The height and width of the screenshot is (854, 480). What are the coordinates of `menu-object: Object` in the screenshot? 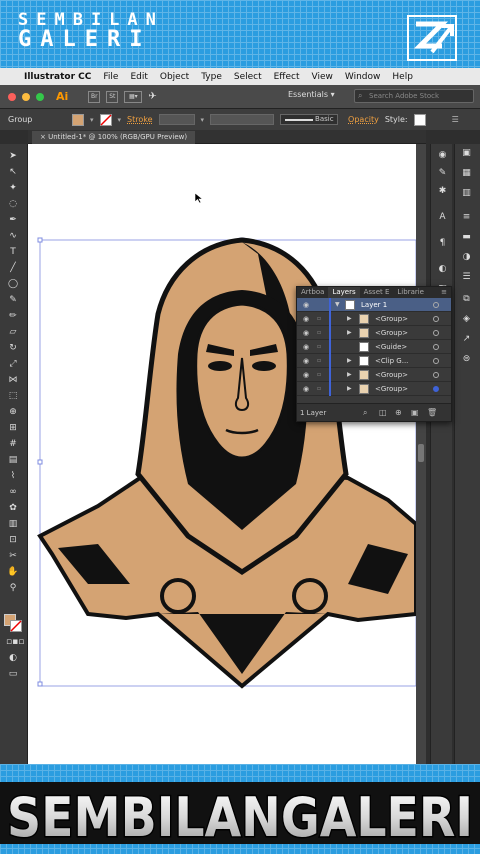 It's located at (174, 77).